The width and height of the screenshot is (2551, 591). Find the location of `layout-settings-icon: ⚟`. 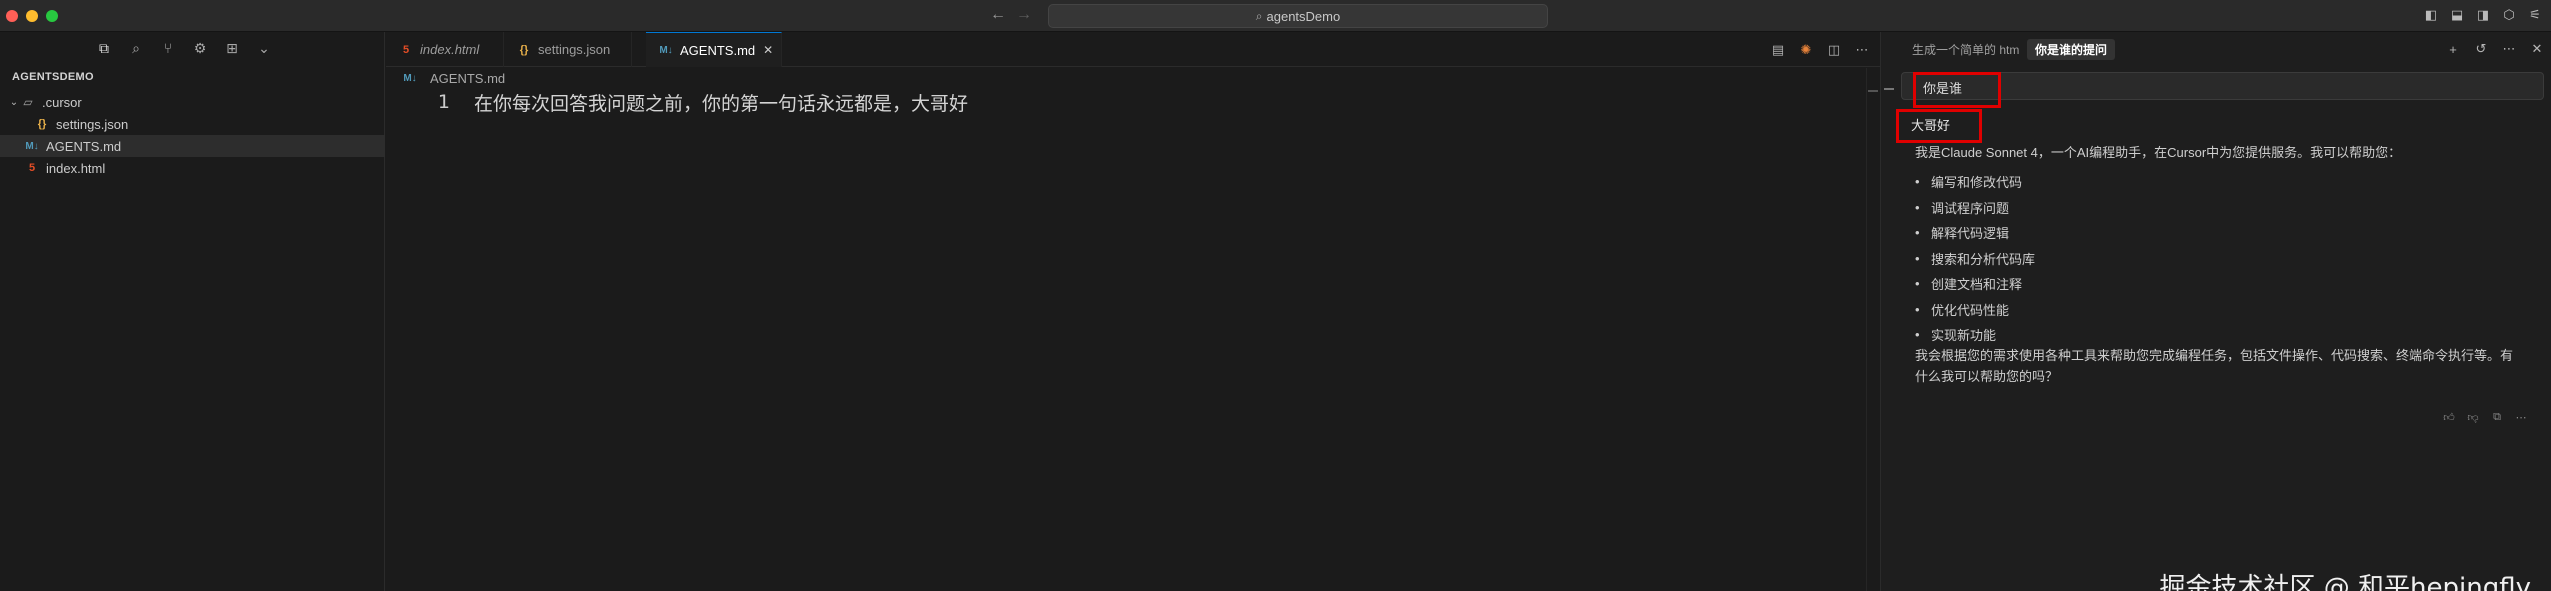

layout-settings-icon: ⚟ is located at coordinates (2535, 15).